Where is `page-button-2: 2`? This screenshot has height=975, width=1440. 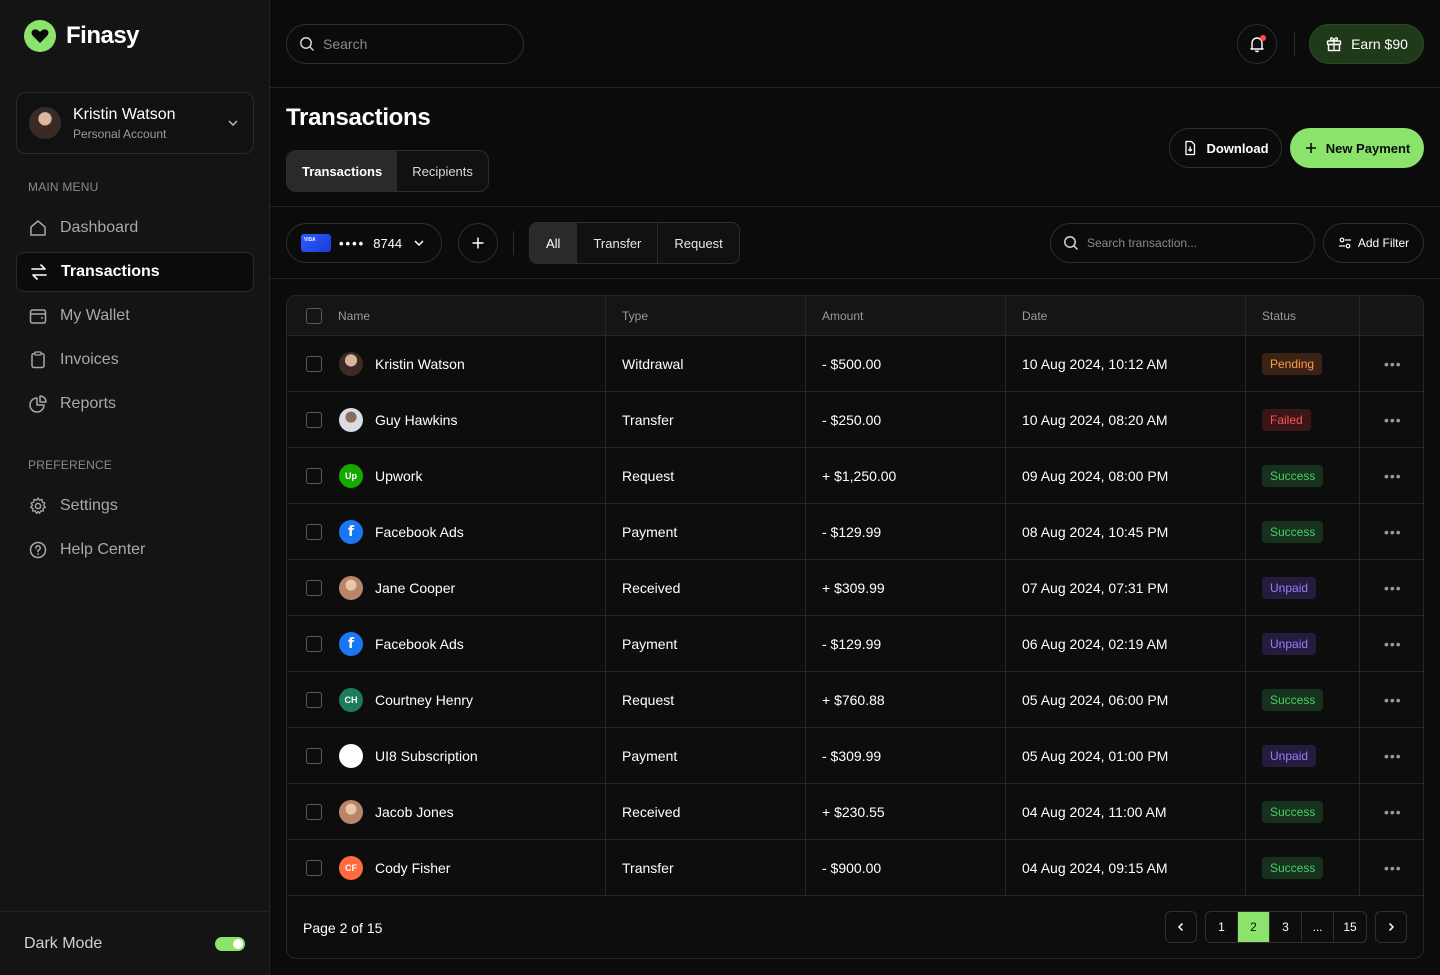 page-button-2: 2 is located at coordinates (1254, 927).